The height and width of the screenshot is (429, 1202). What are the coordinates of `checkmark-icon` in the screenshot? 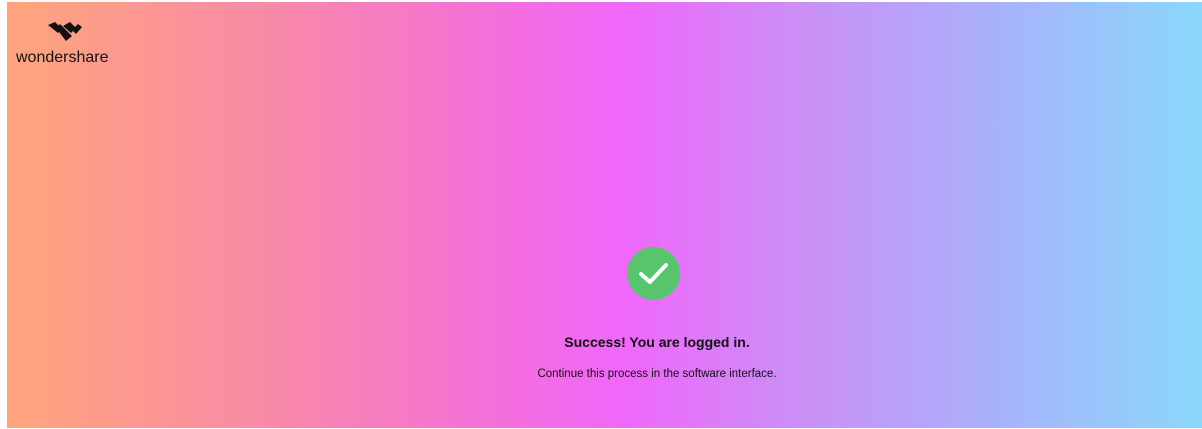 It's located at (653, 273).